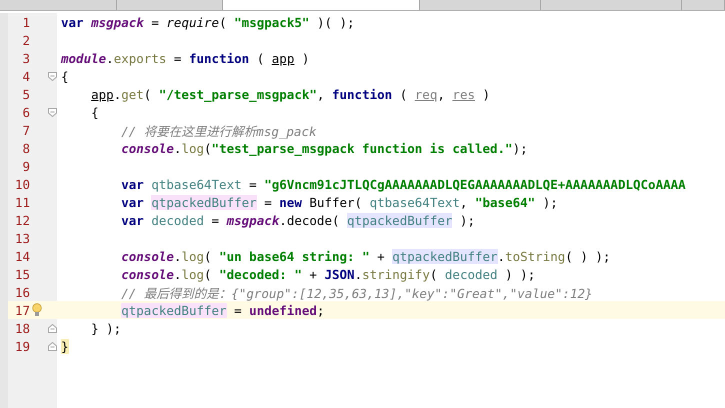 The image size is (725, 408). Describe the element at coordinates (22, 292) in the screenshot. I see `line-number: 16` at that location.